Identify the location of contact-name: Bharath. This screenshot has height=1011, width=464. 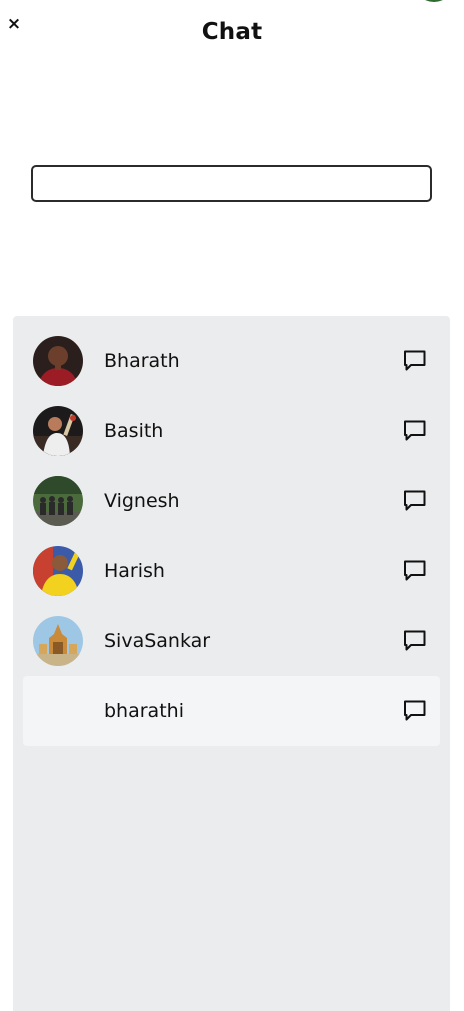
(142, 361).